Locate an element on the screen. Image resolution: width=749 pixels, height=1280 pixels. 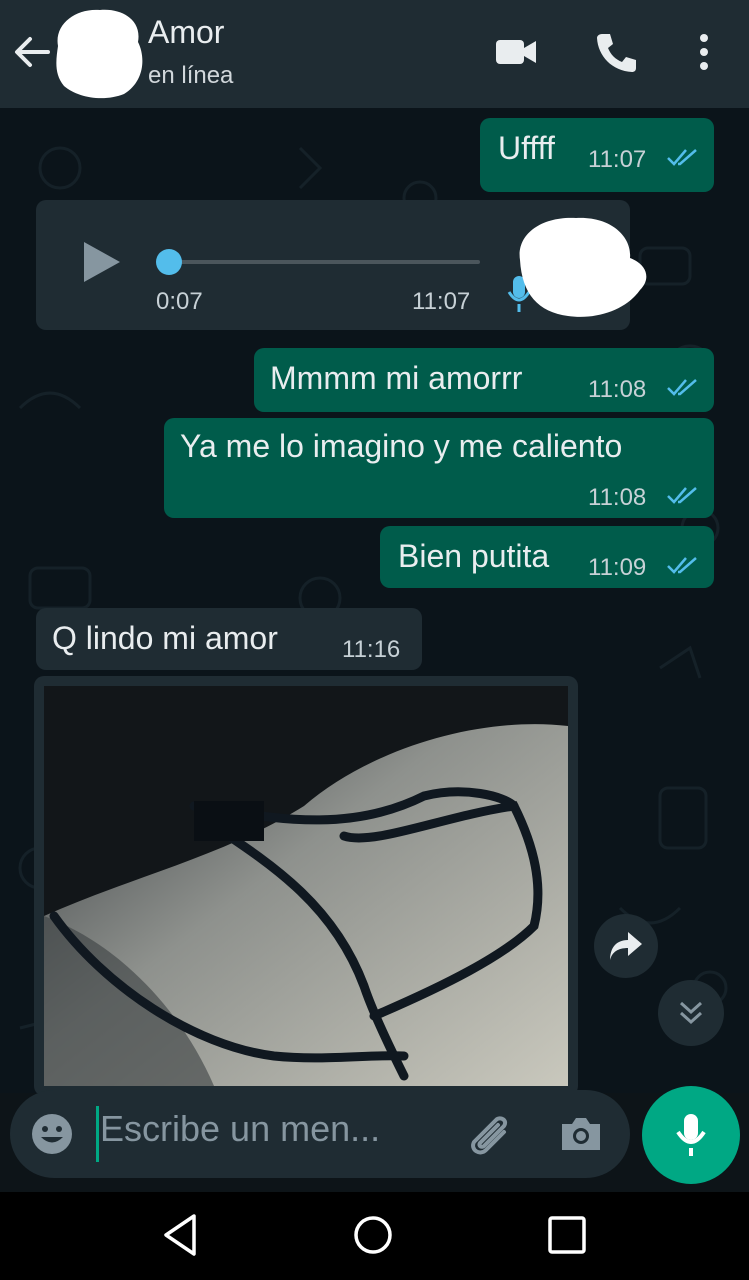
play-icon is located at coordinates (102, 262).